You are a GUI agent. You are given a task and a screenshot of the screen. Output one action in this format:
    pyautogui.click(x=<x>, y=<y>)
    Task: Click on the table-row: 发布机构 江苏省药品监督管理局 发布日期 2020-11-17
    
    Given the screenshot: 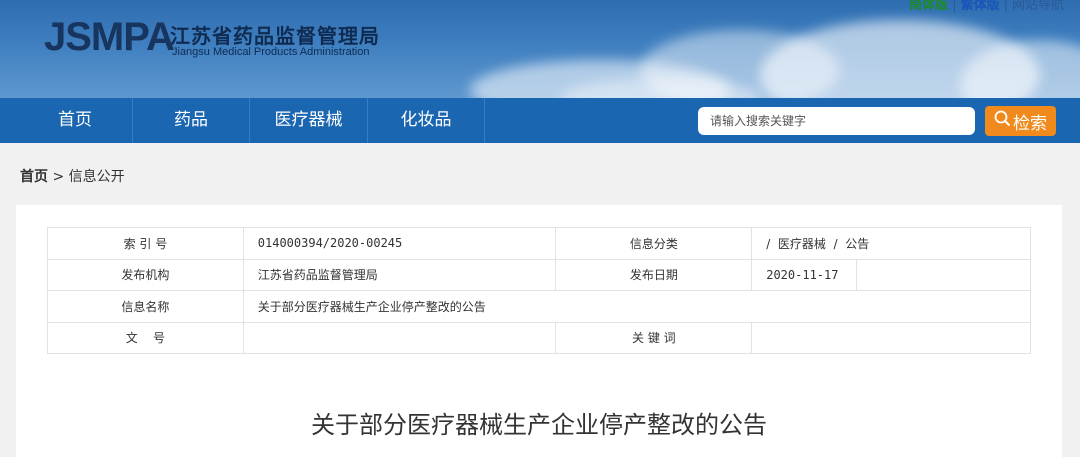 What is the action you would take?
    pyautogui.click(x=539, y=274)
    